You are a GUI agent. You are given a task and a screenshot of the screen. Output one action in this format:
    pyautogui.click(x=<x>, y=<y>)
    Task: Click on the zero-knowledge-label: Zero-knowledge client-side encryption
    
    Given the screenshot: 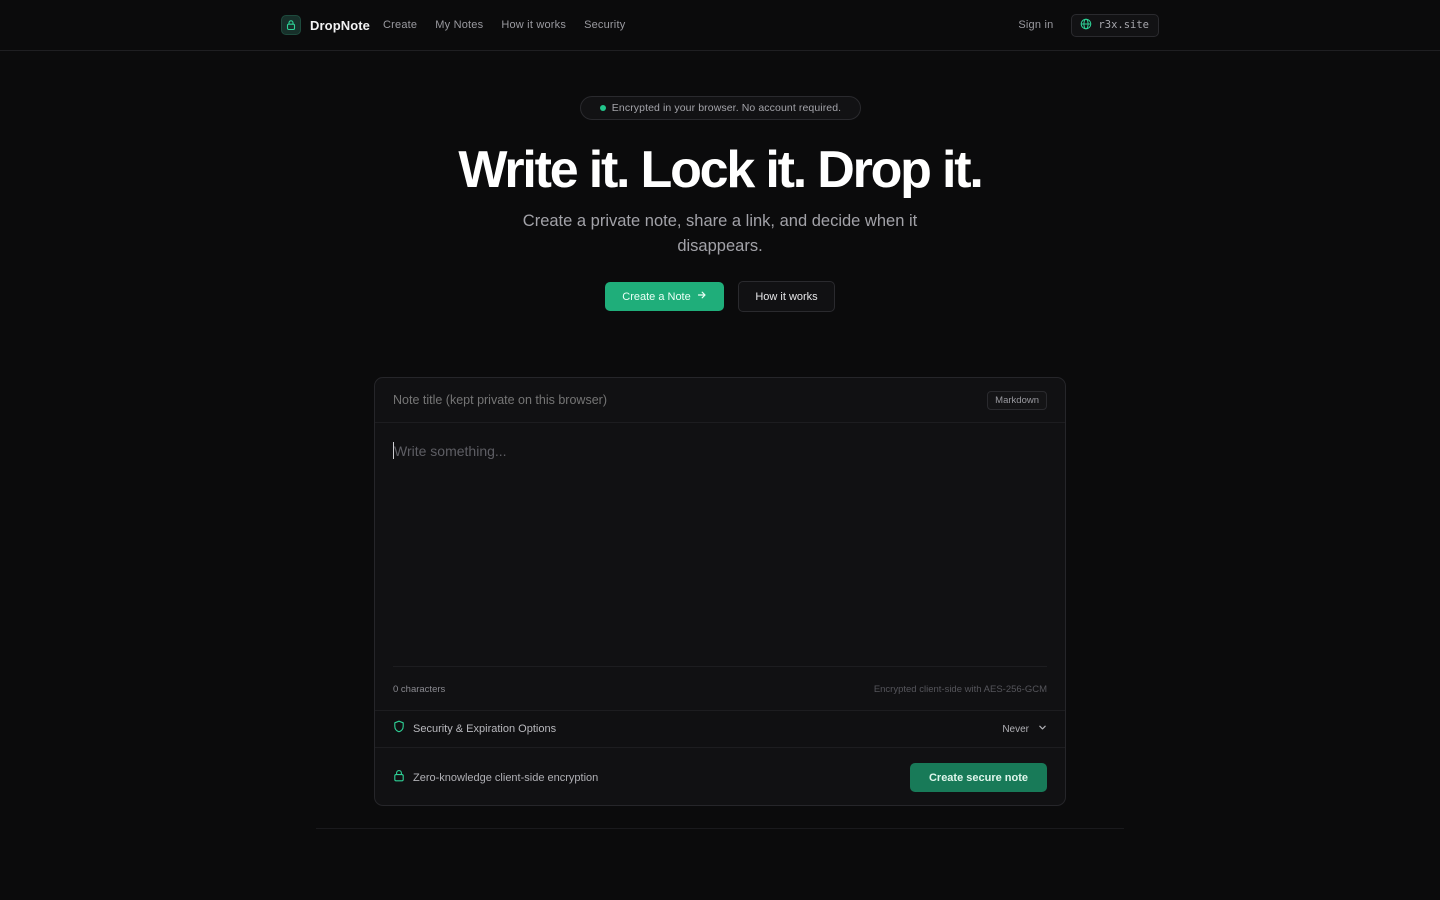 What is the action you would take?
    pyautogui.click(x=506, y=777)
    